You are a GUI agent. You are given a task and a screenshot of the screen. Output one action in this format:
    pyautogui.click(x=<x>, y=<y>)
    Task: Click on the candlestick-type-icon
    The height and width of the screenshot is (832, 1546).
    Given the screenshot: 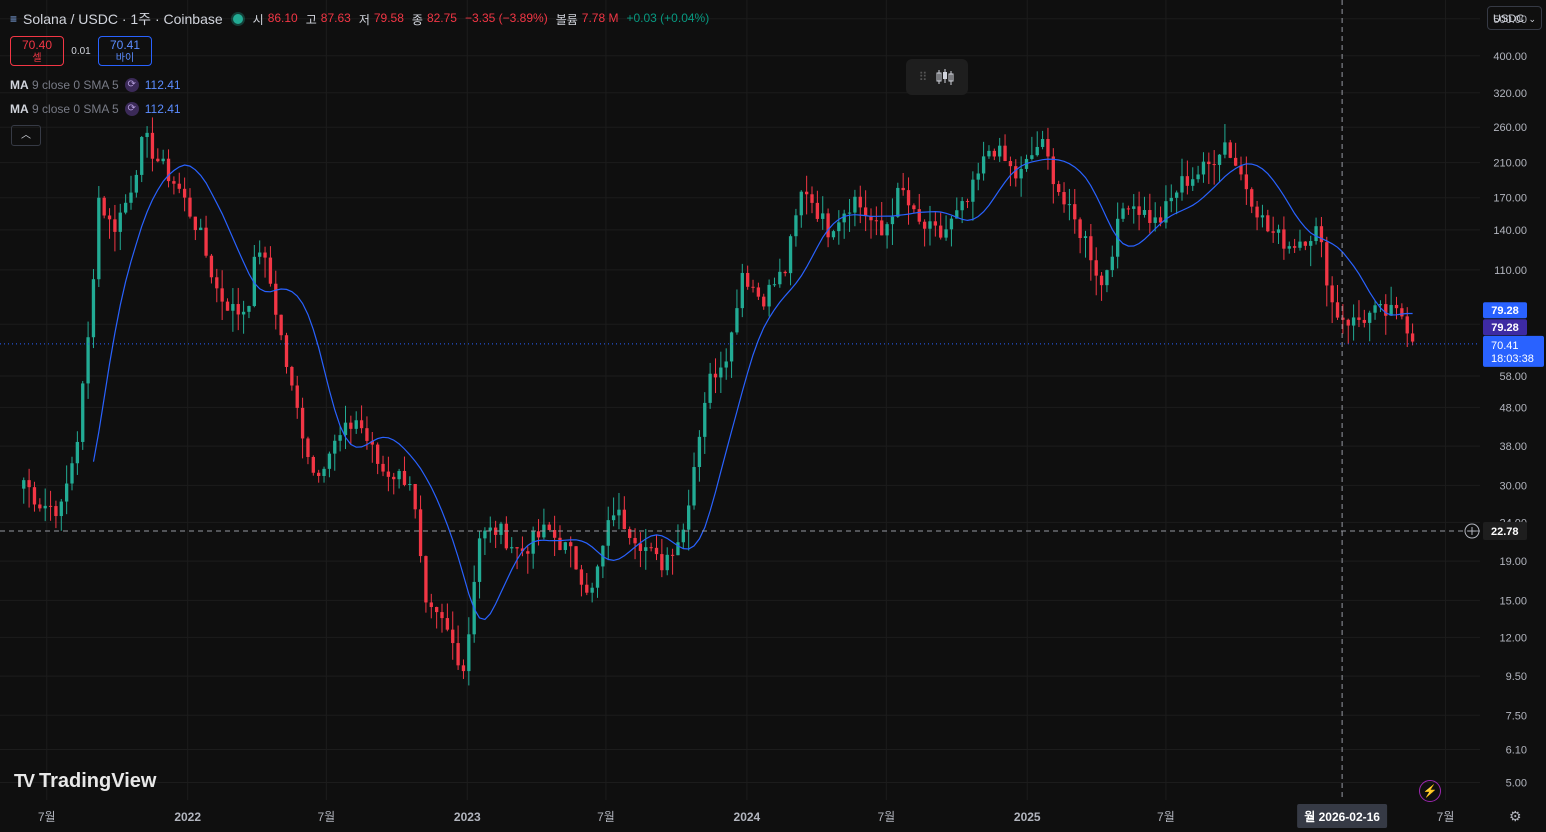 What is the action you would take?
    pyautogui.click(x=945, y=77)
    